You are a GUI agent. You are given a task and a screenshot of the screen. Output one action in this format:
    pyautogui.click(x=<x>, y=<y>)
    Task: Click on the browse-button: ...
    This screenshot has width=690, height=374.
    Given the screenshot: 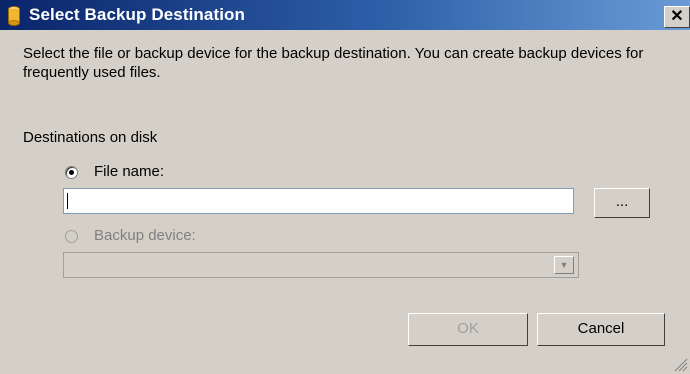 What is the action you would take?
    pyautogui.click(x=622, y=203)
    